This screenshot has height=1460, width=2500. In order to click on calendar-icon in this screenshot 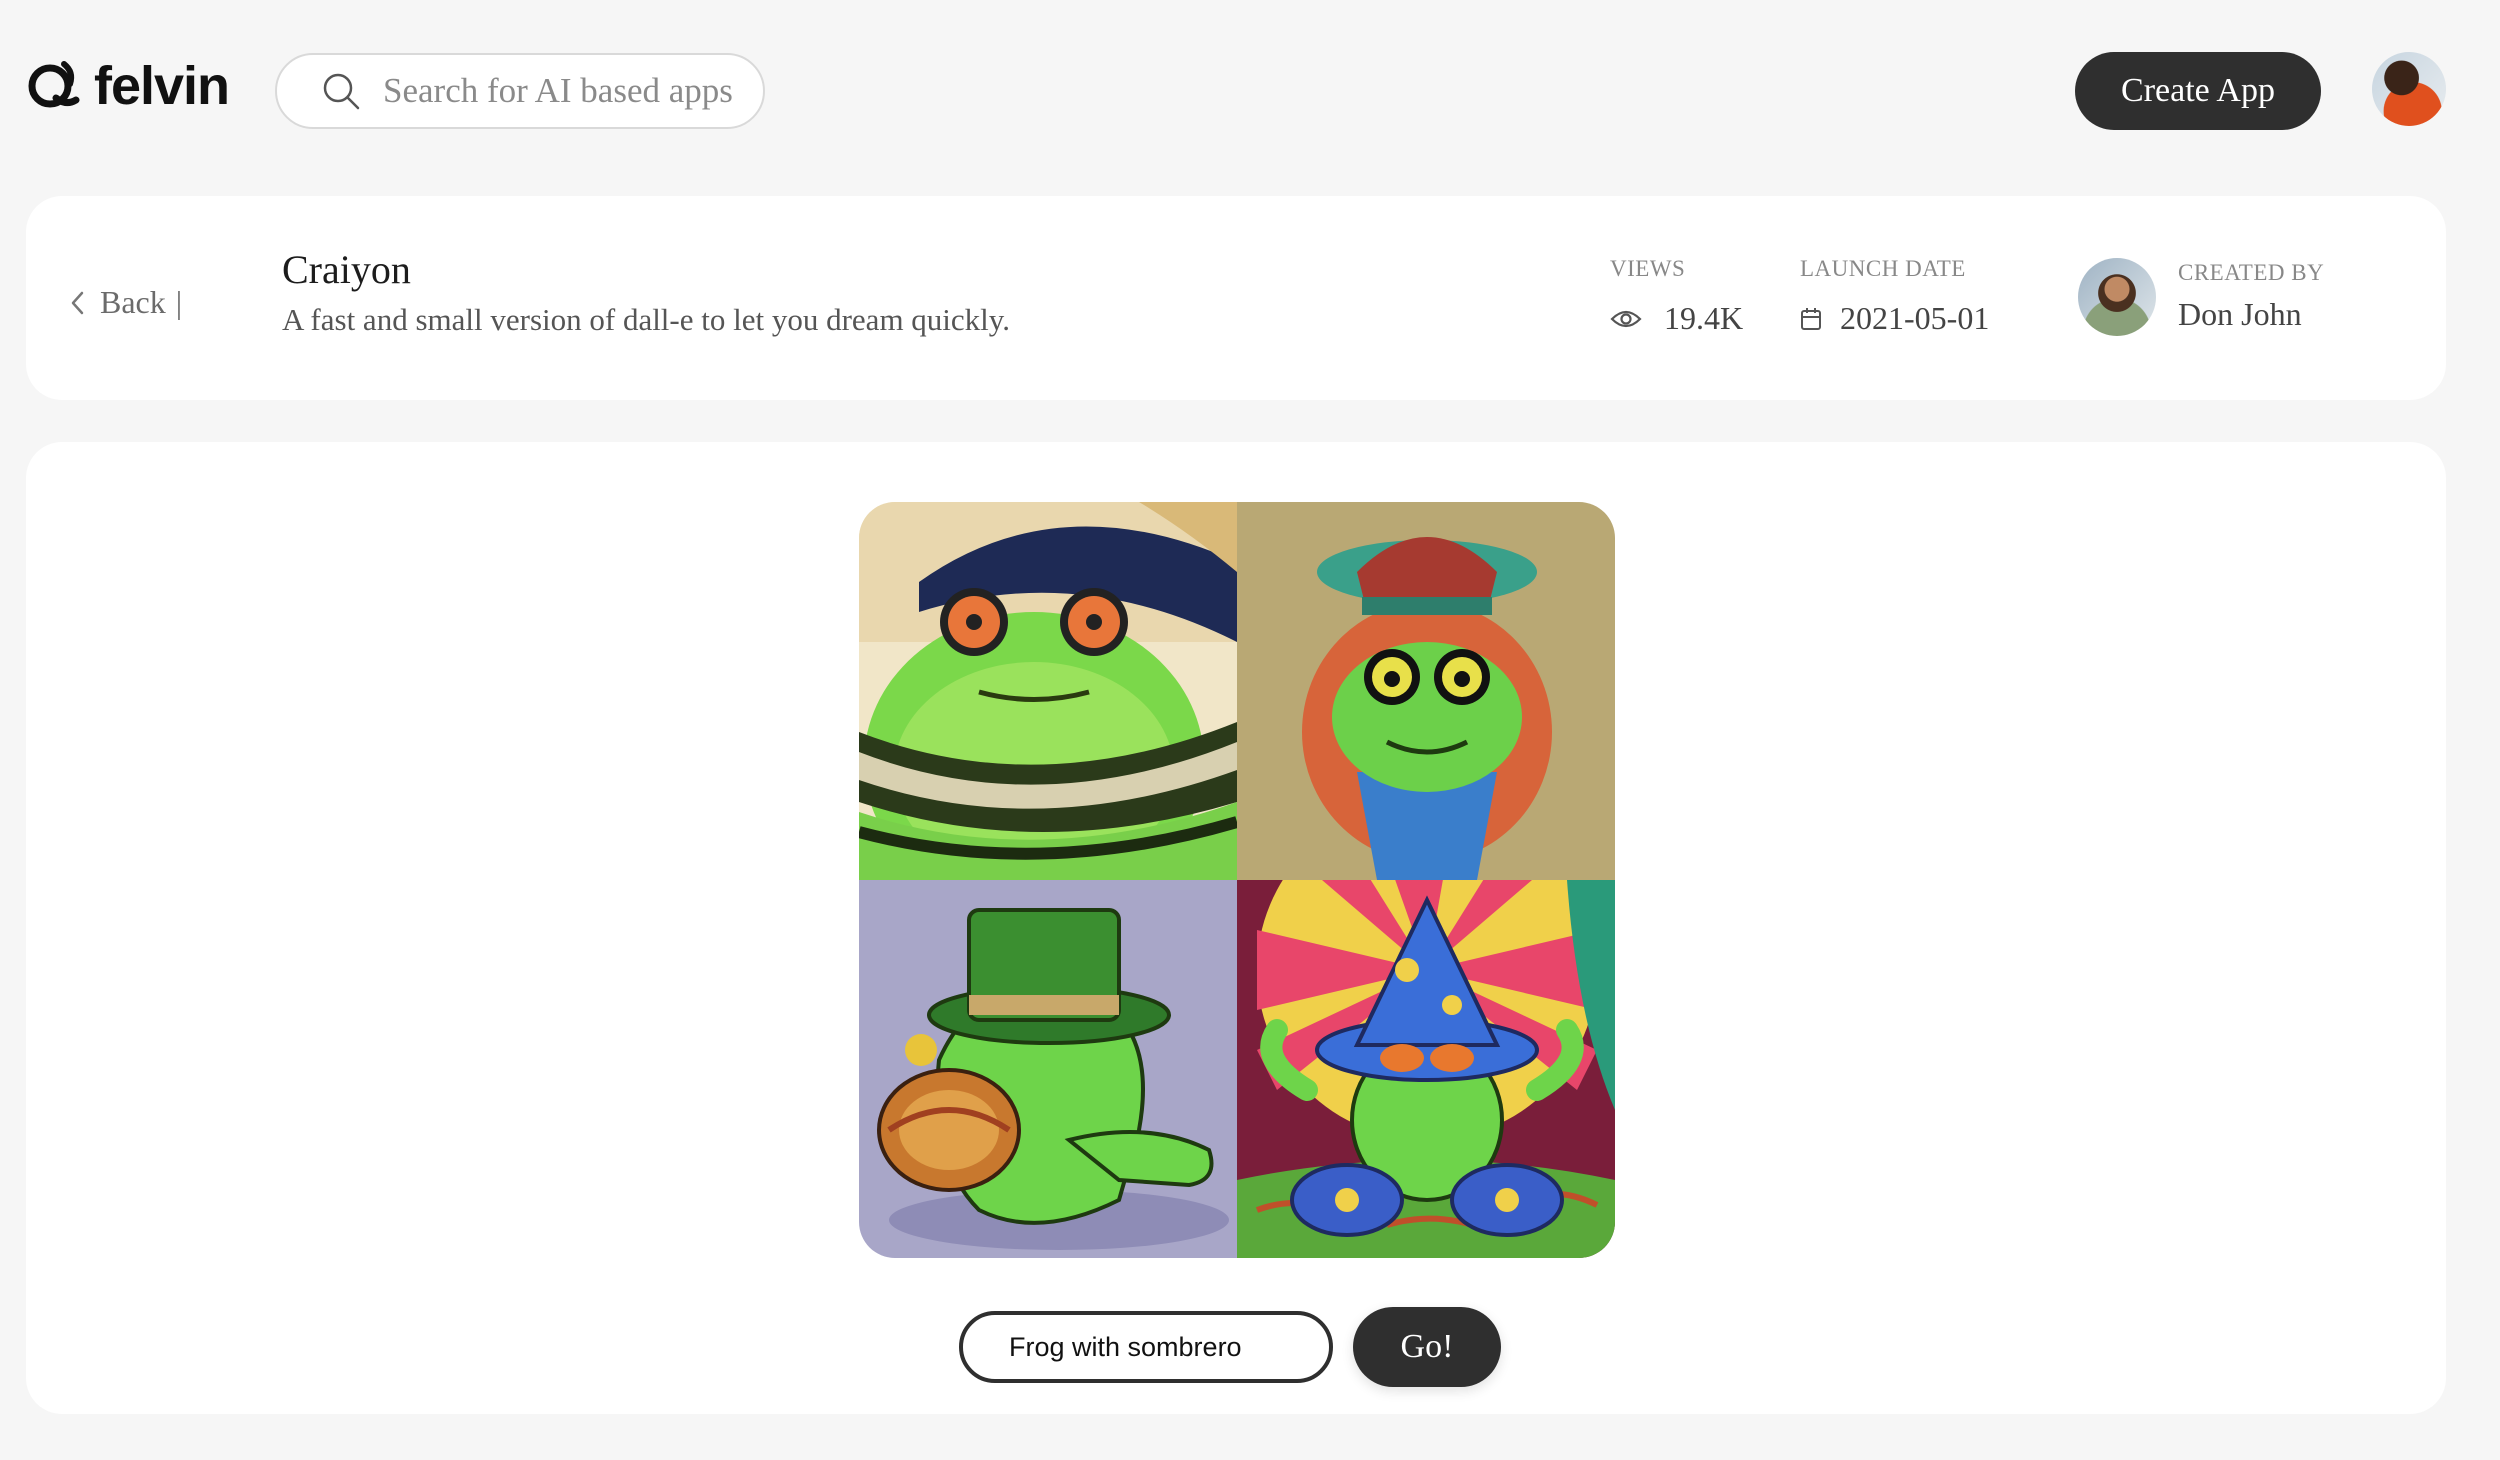, I will do `click(1811, 318)`.